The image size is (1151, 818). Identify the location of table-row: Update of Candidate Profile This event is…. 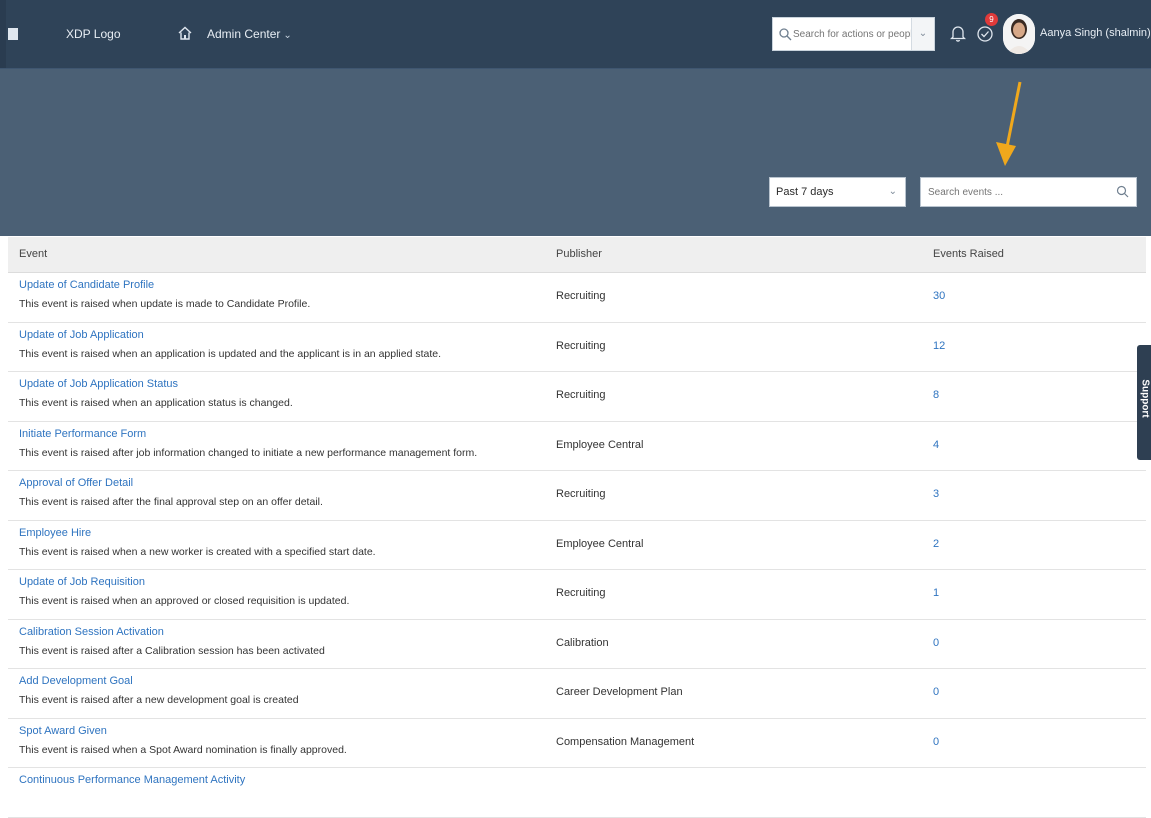
(577, 298).